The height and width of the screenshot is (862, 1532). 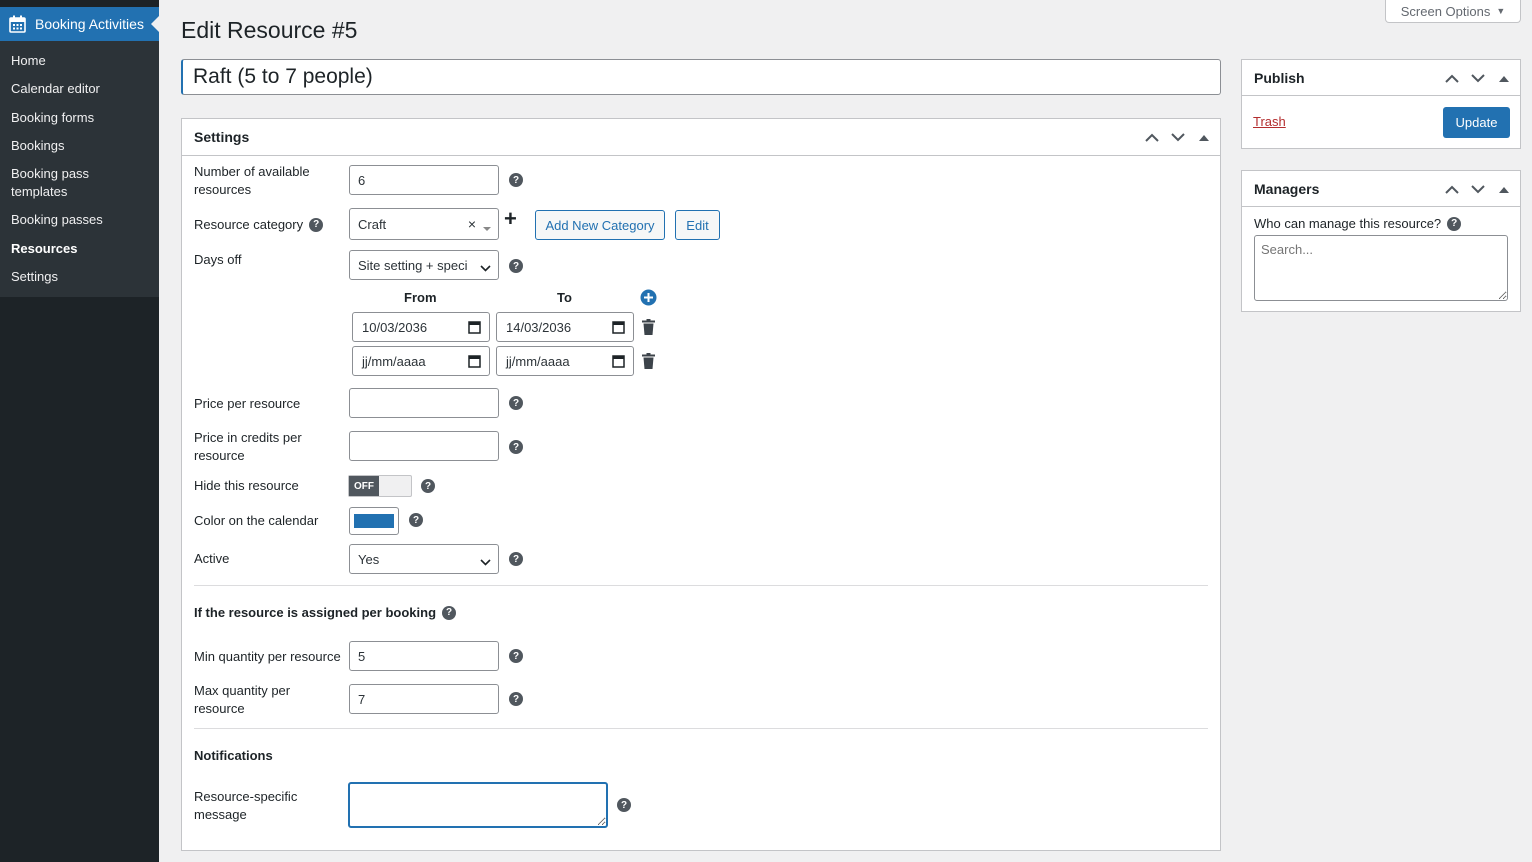 What do you see at coordinates (413, 265) in the screenshot?
I see `days-off-value: Site setting + speci` at bounding box center [413, 265].